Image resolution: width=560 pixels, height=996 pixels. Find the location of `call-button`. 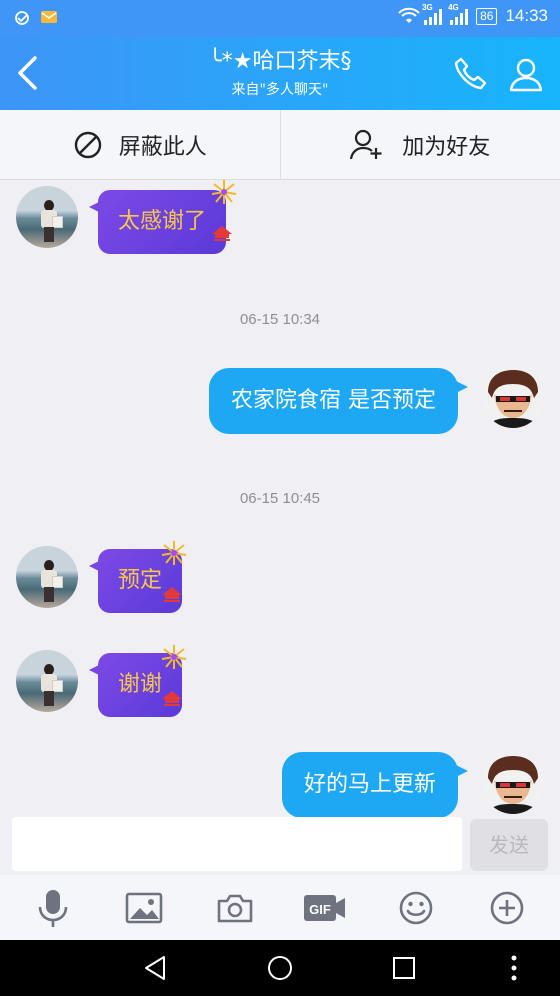

call-button is located at coordinates (470, 74).